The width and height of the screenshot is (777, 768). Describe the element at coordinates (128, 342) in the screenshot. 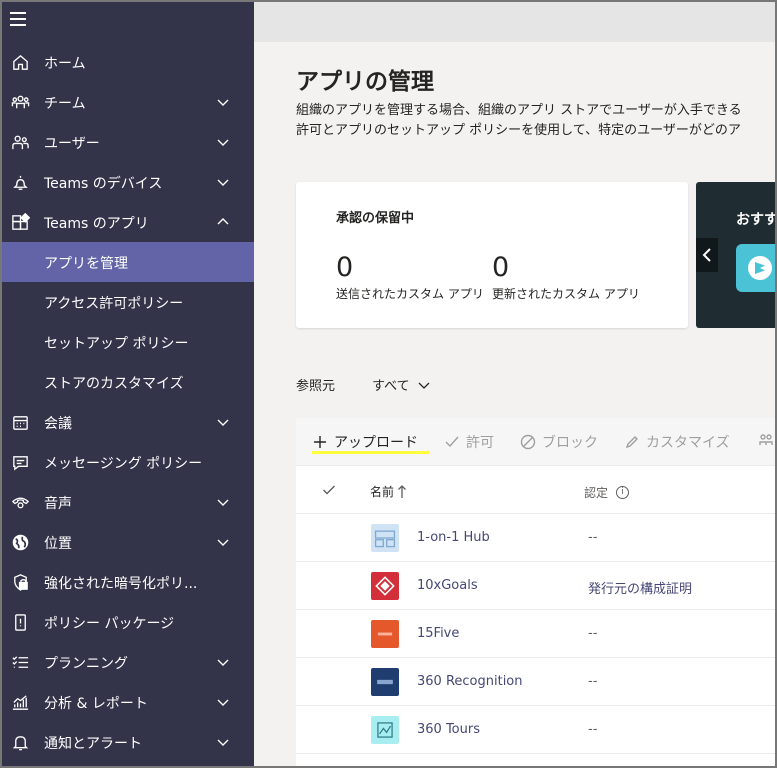

I see `sidebar-item-setup-policies: セットアップ ポリシー` at that location.